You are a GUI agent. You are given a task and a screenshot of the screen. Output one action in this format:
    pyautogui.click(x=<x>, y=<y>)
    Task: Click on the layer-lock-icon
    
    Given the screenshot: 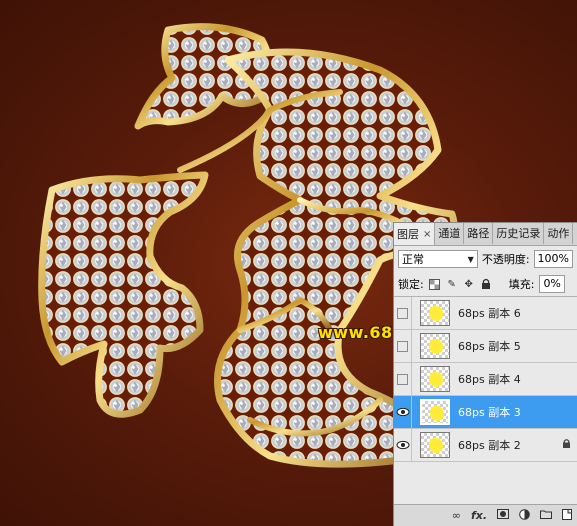 What is the action you would take?
    pyautogui.click(x=566, y=445)
    